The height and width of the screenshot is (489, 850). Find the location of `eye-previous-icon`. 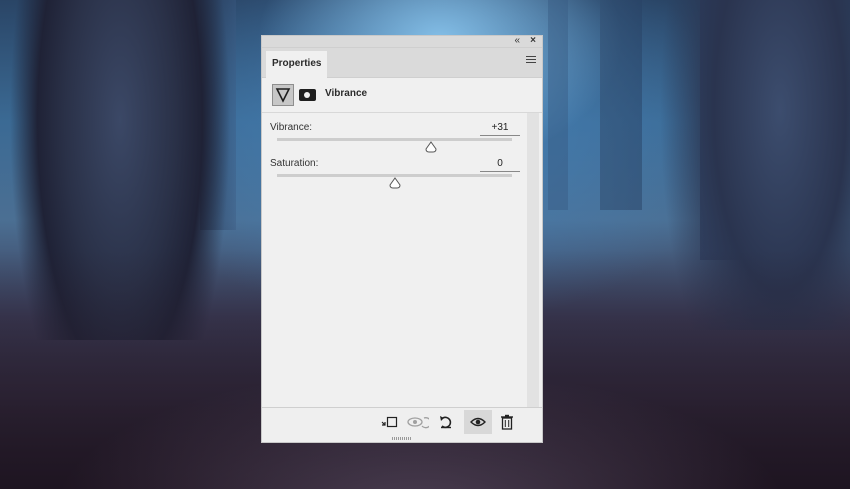

eye-previous-icon is located at coordinates (418, 423).